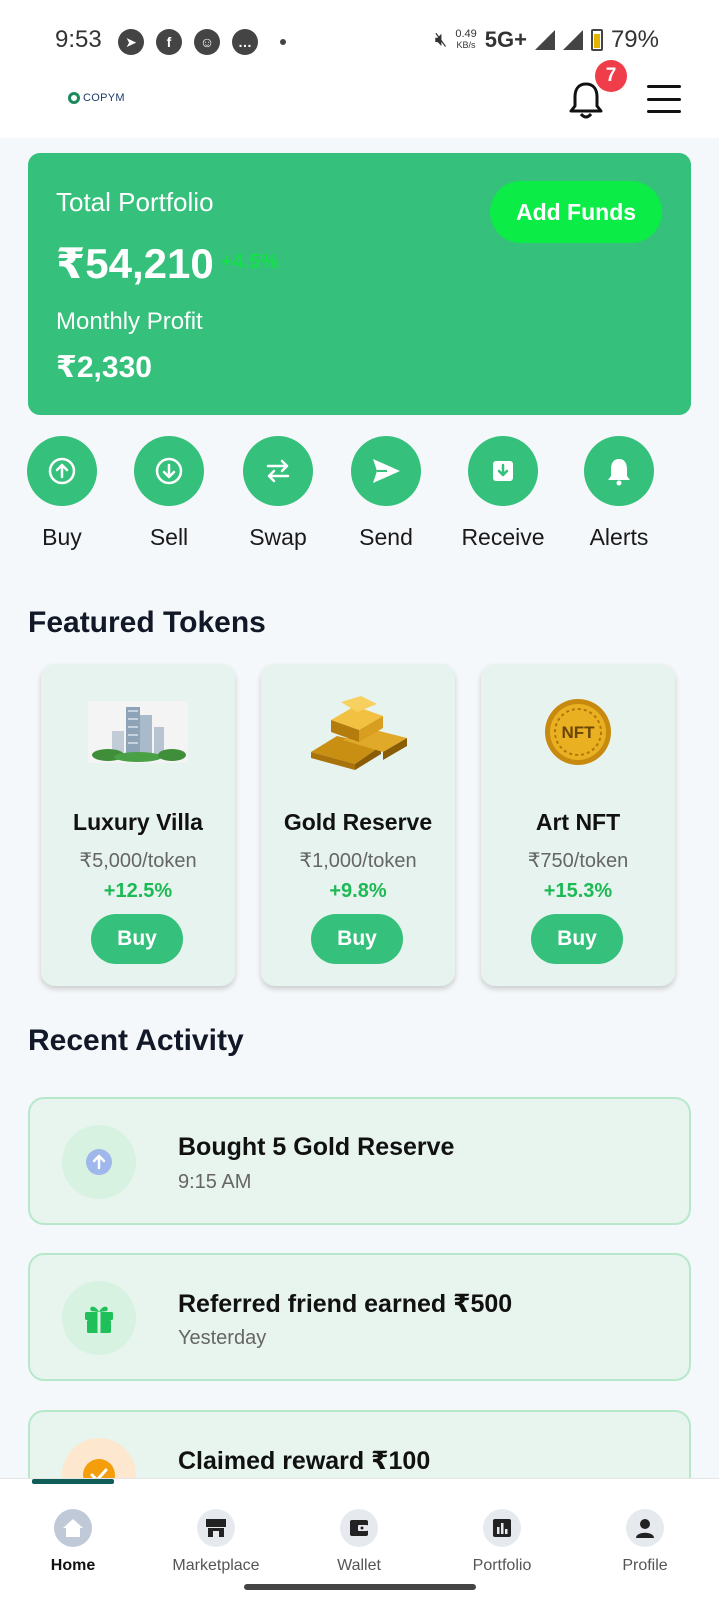  Describe the element at coordinates (147, 622) in the screenshot. I see `featured-tokens-title: Featured Tokens` at that location.